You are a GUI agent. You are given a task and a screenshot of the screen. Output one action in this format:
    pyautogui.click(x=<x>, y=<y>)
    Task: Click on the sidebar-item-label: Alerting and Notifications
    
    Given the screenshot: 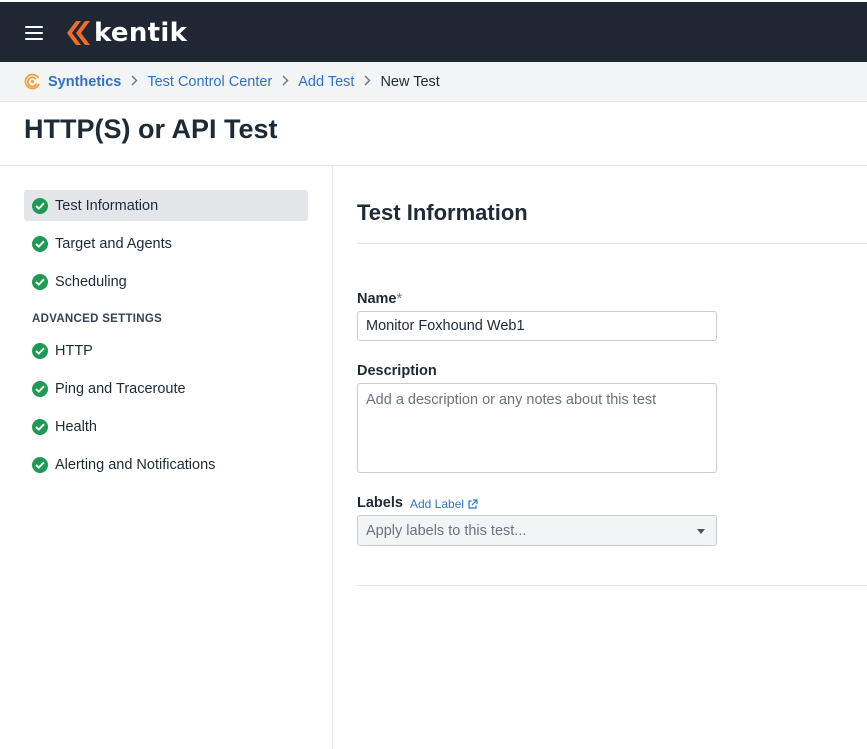 What is the action you would take?
    pyautogui.click(x=135, y=464)
    